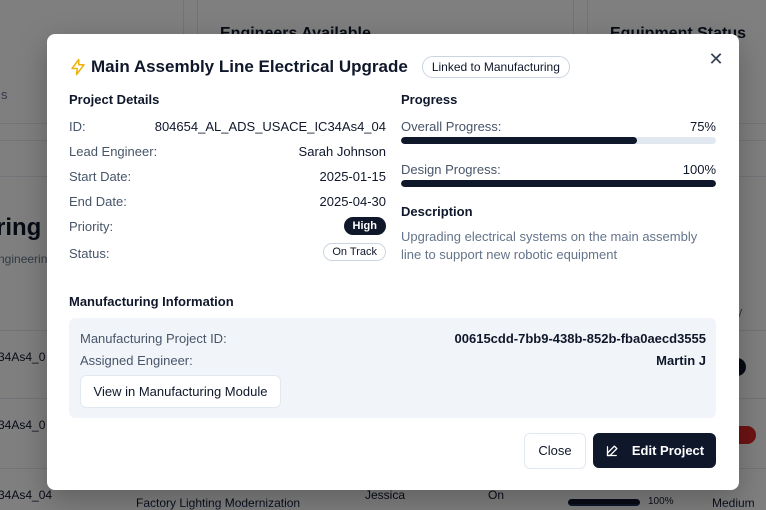 The width and height of the screenshot is (766, 510). What do you see at coordinates (681, 360) in the screenshot?
I see `assigned-engineer-value: Martin J` at bounding box center [681, 360].